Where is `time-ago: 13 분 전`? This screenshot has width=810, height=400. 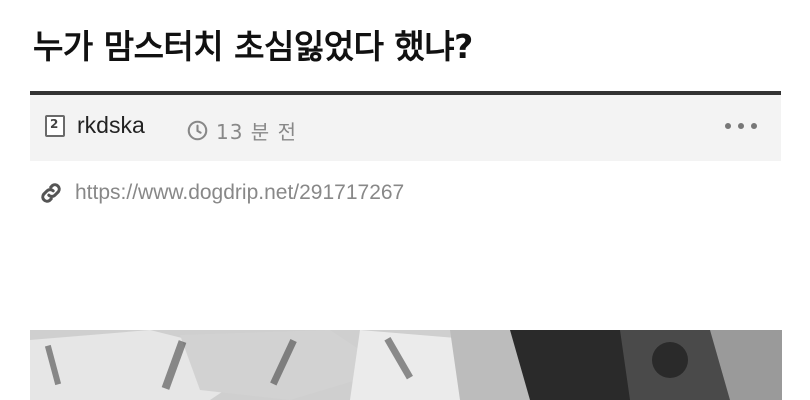 time-ago: 13 분 전 is located at coordinates (256, 132).